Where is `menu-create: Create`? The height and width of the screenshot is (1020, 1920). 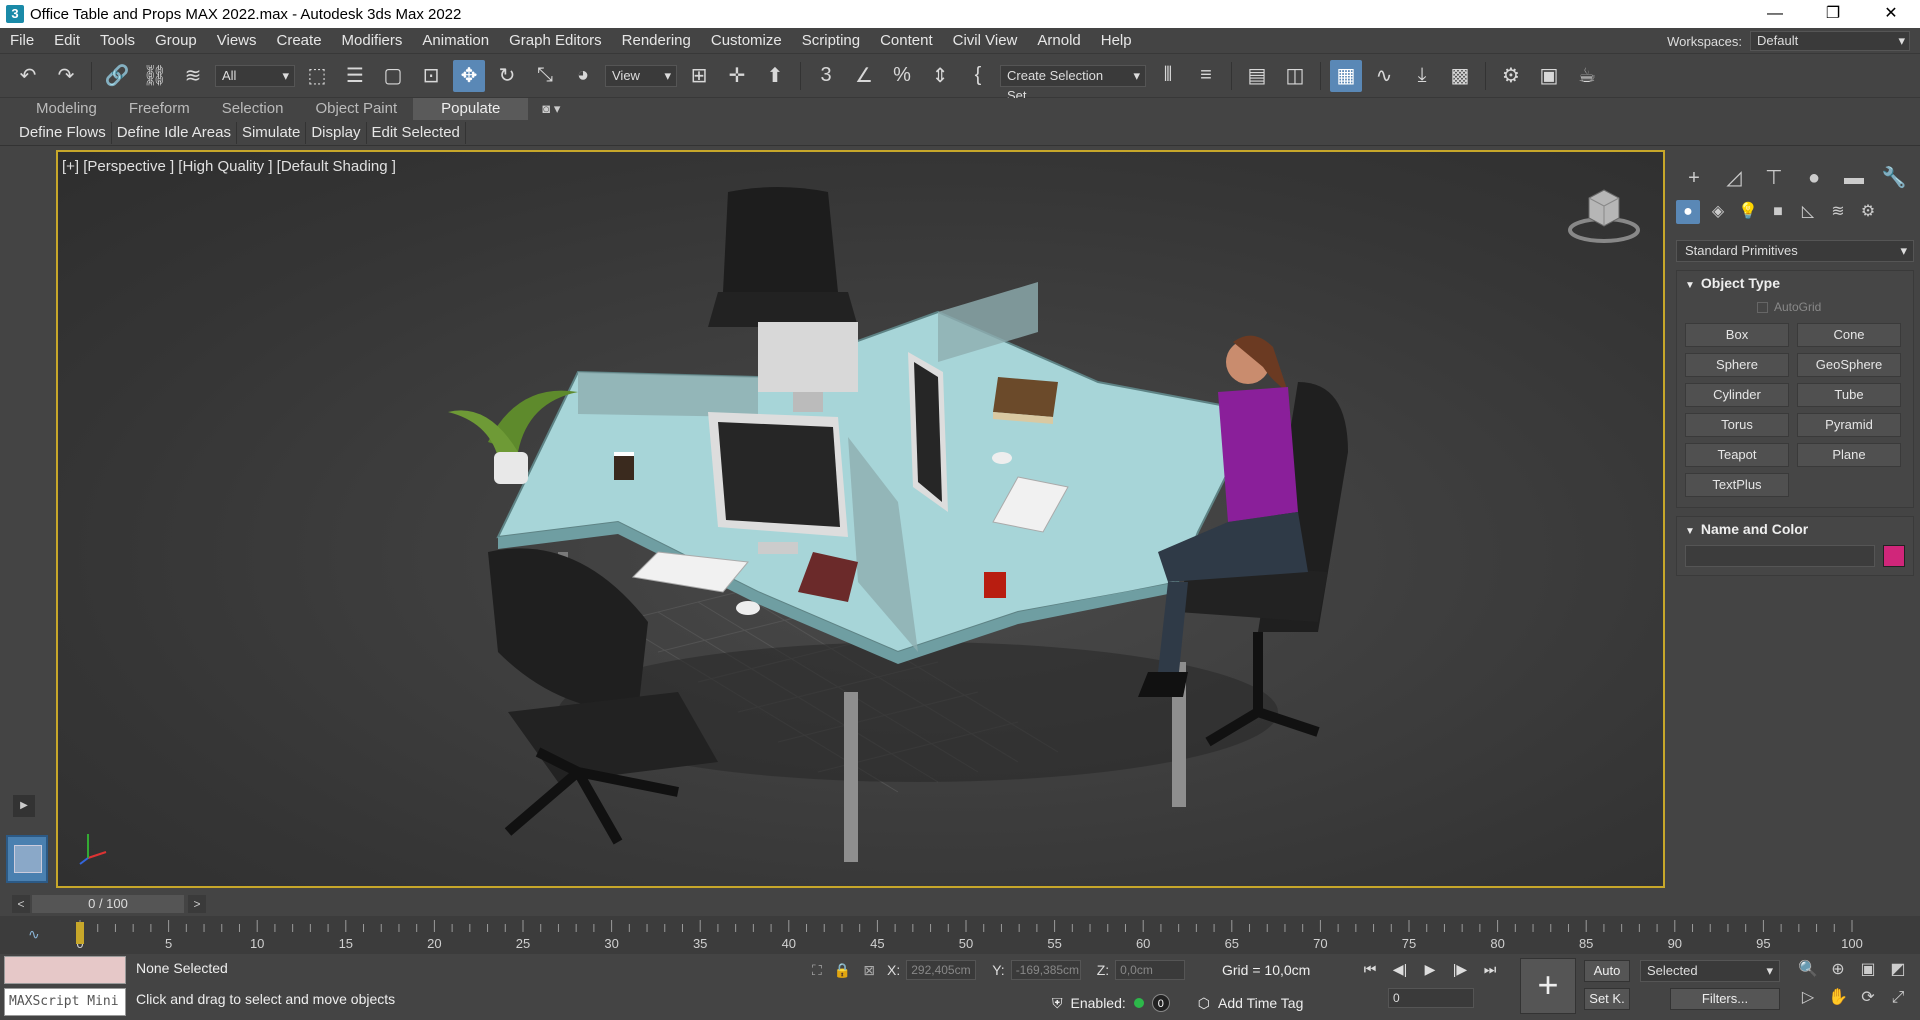
menu-create: Create is located at coordinates (299, 40).